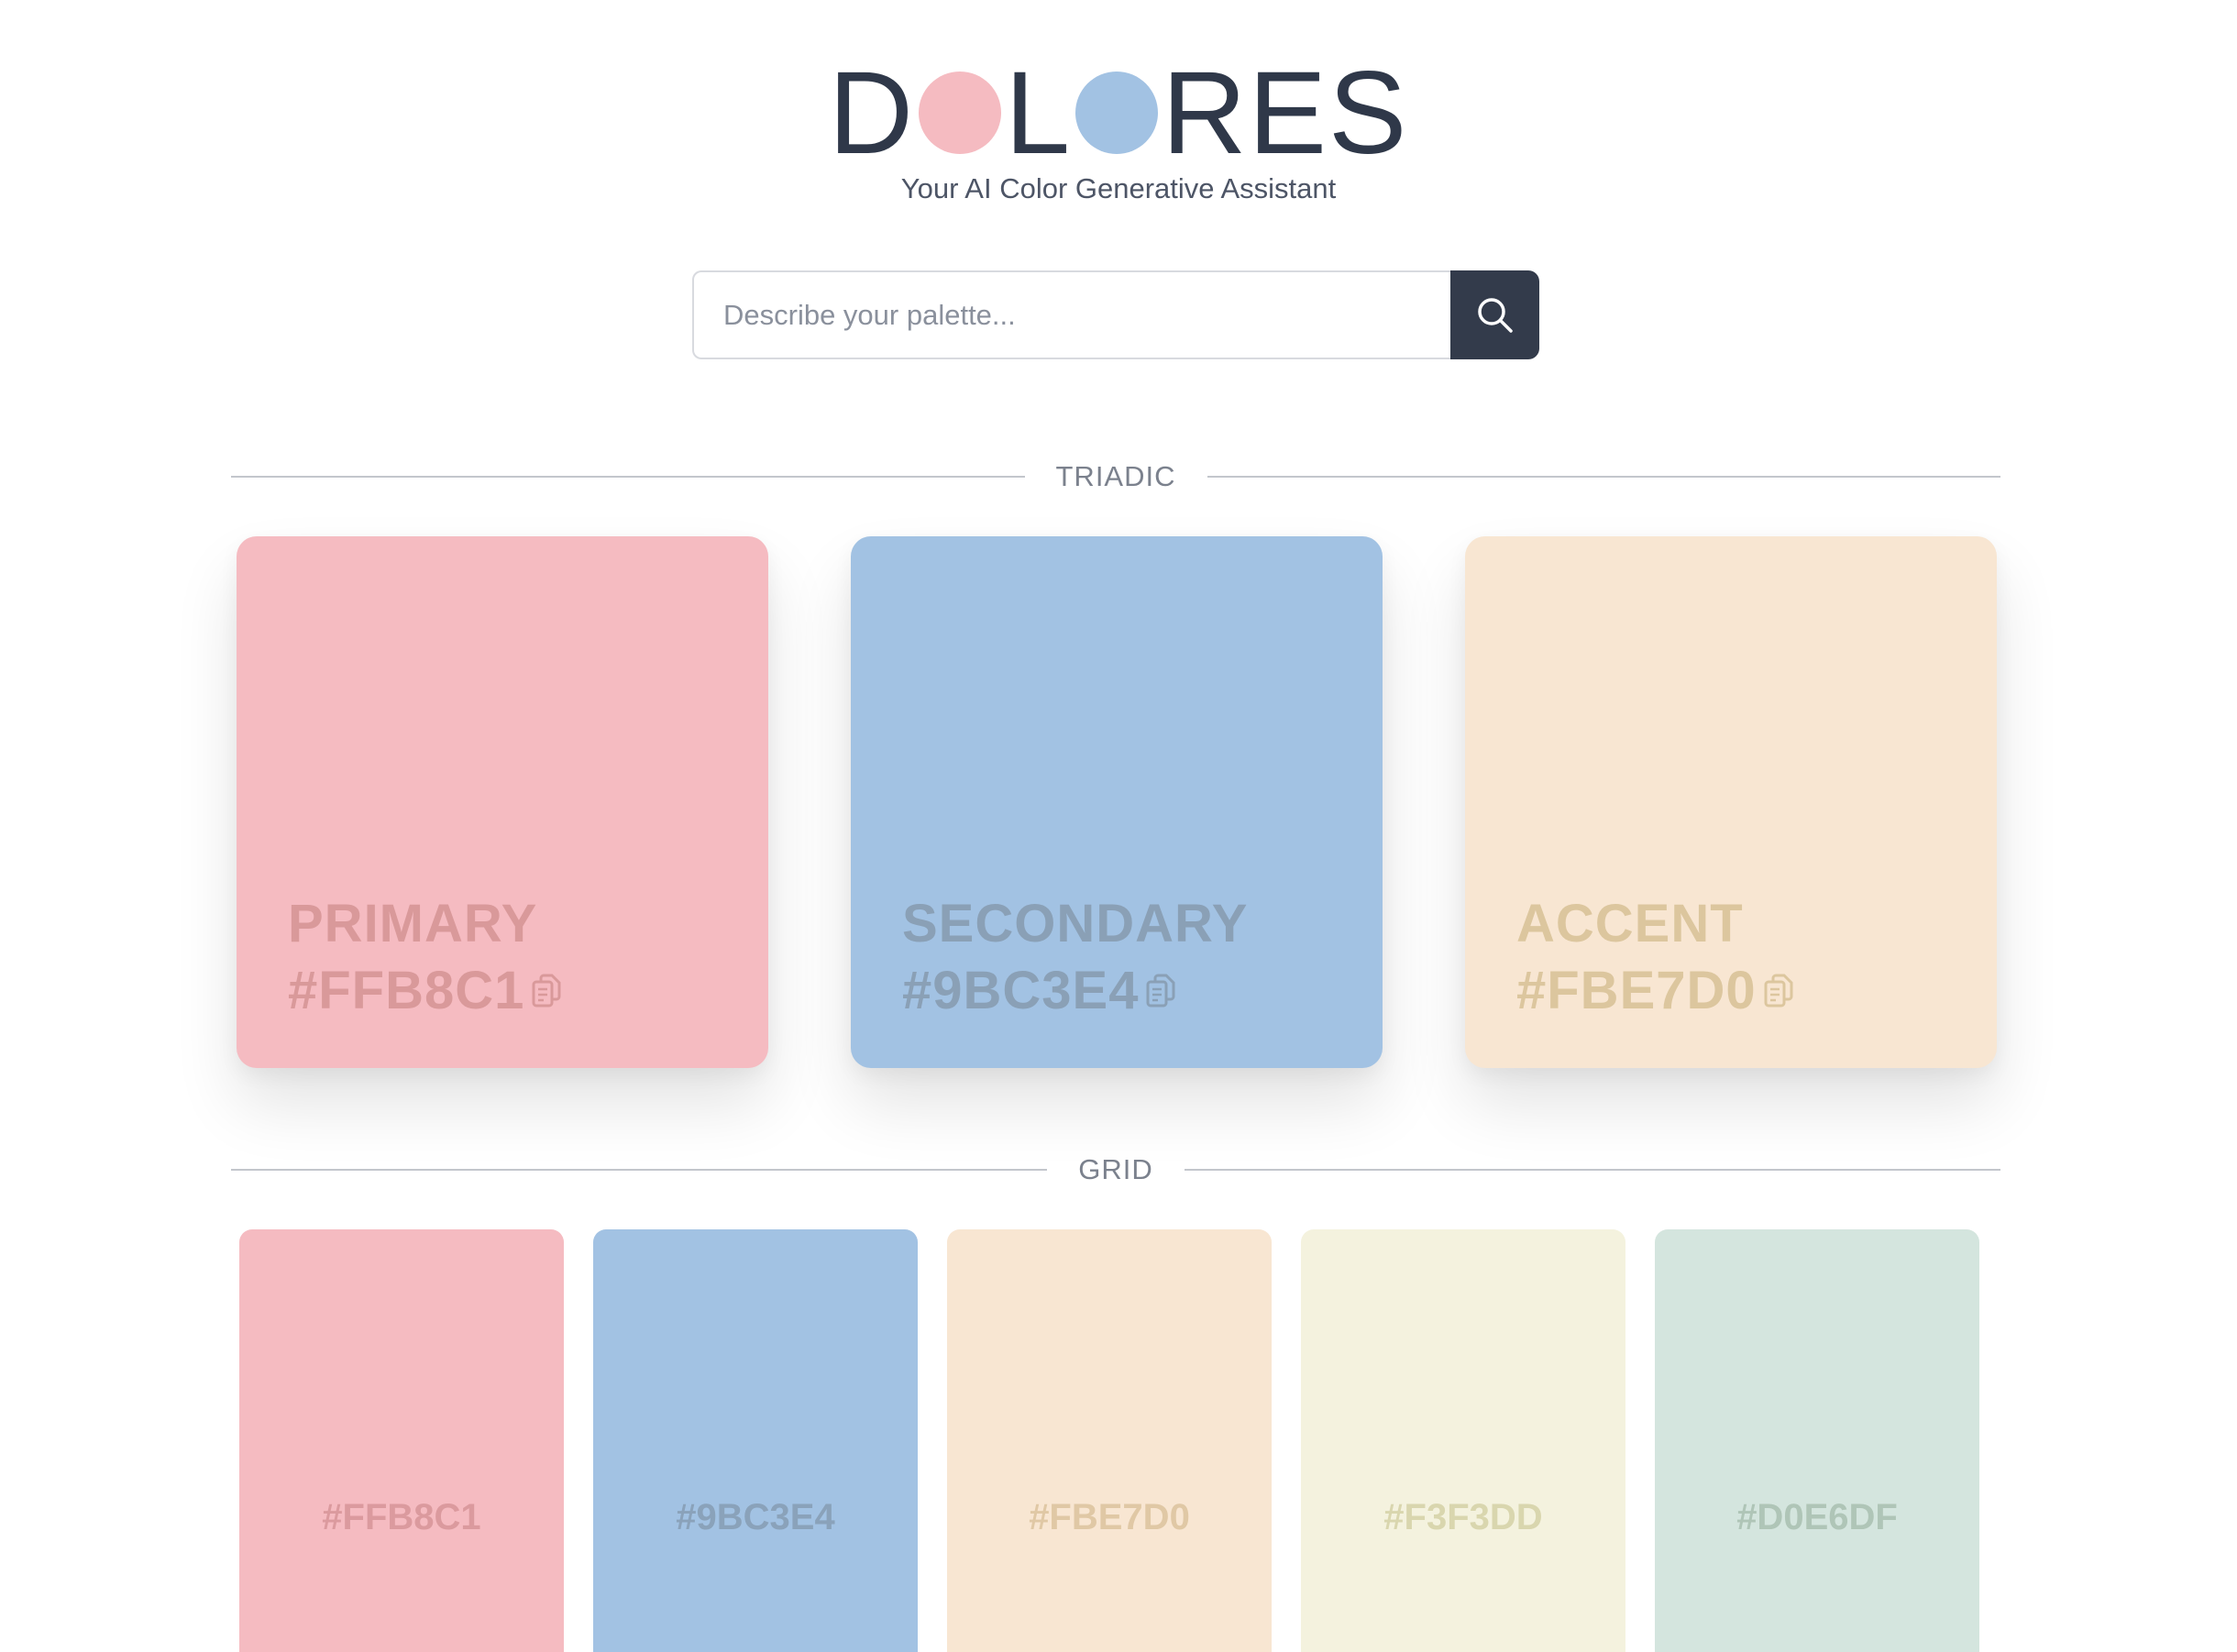 The height and width of the screenshot is (1652, 2237). Describe the element at coordinates (960, 113) in the screenshot. I see `logo-pink-circle` at that location.